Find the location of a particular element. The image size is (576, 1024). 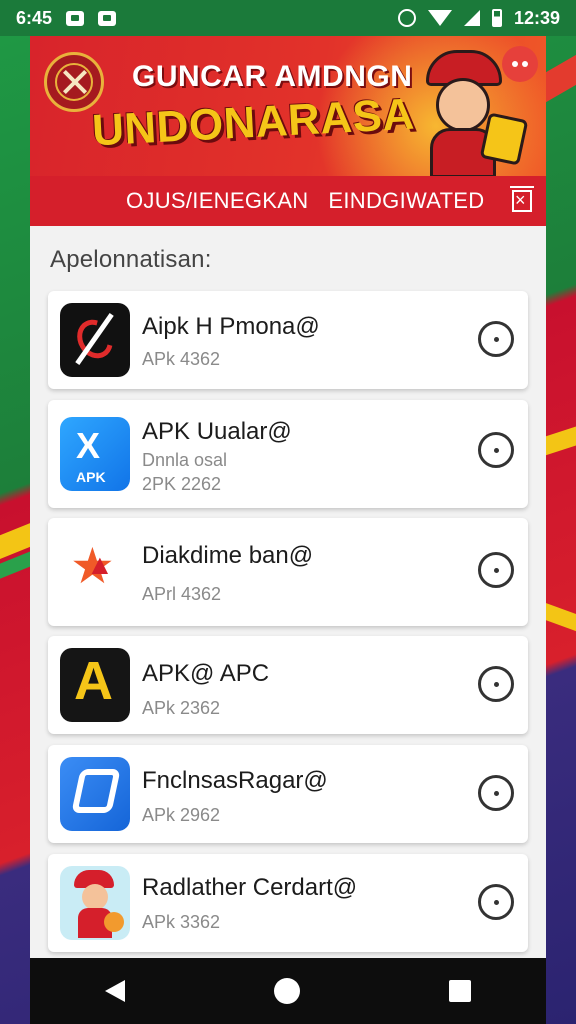

app-title: Diakdime ban@ is located at coordinates (228, 555).